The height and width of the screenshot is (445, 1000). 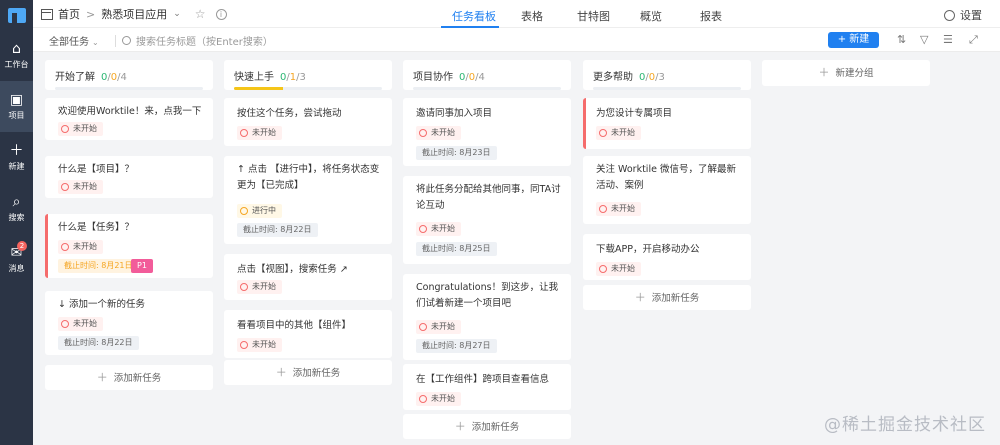 What do you see at coordinates (667, 190) in the screenshot?
I see `task-card: 关注 Worktile 微信号，了解最新活动、案例 未开始` at bounding box center [667, 190].